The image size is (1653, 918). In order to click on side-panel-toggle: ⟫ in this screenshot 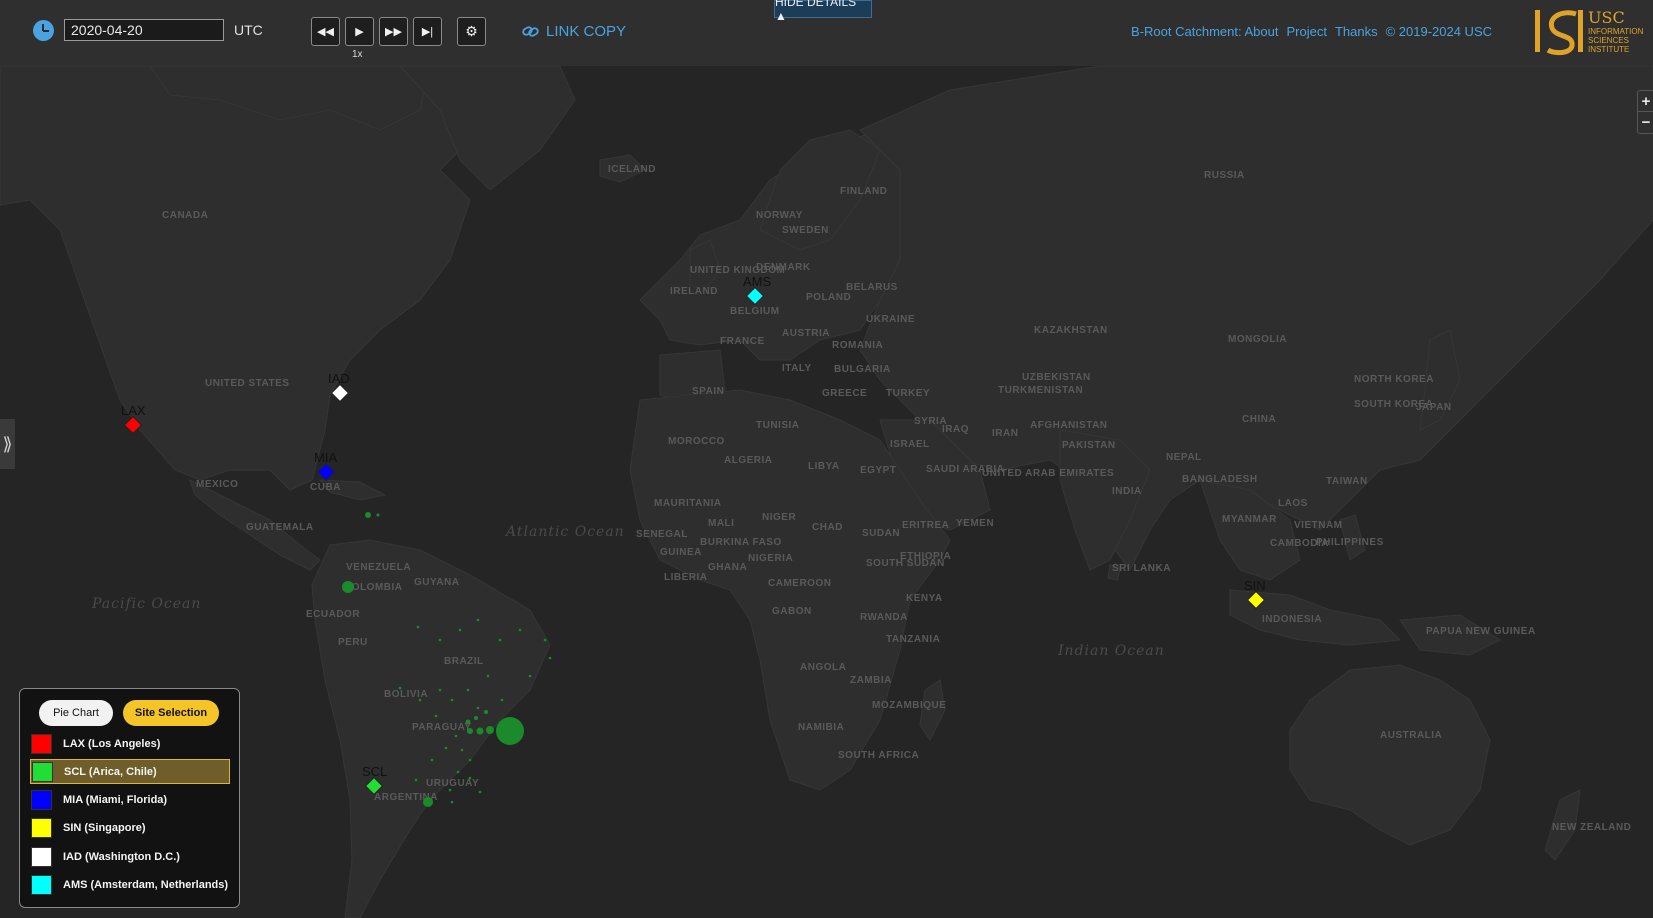, I will do `click(7, 444)`.